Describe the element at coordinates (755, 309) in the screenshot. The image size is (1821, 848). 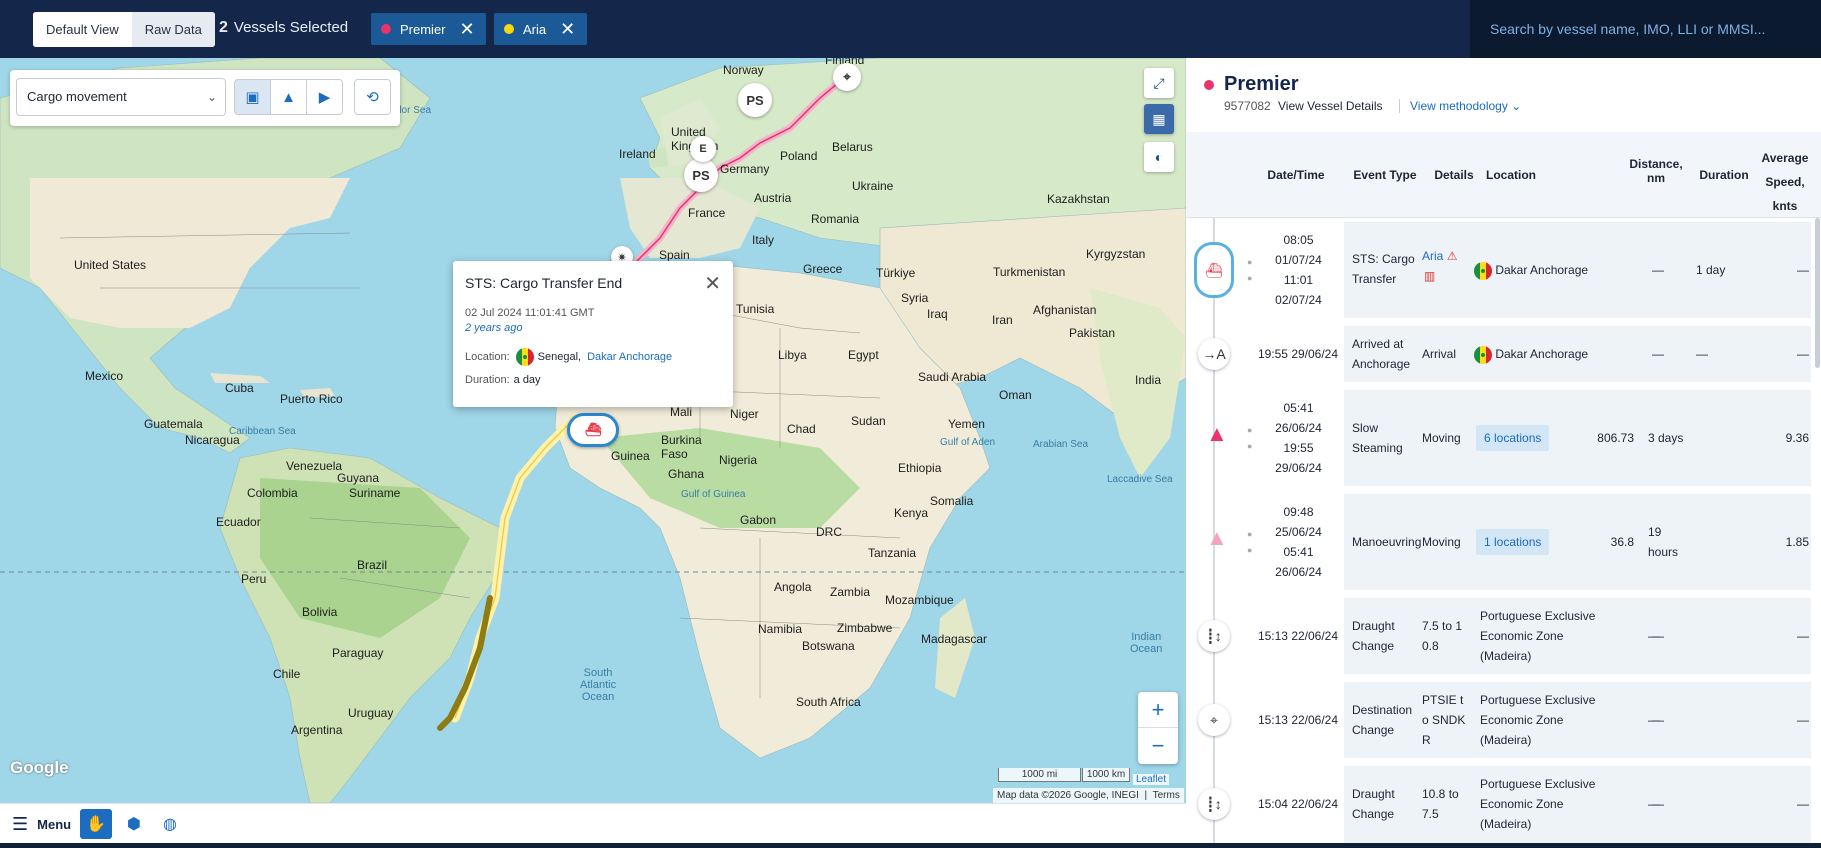
I see `map-label: Tunisia` at that location.